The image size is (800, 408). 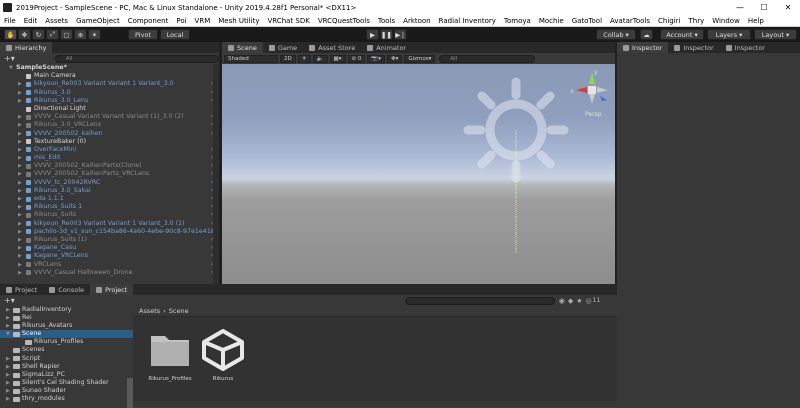 What do you see at coordinates (56, 21) in the screenshot?
I see `menu-item-assets: Assets` at bounding box center [56, 21].